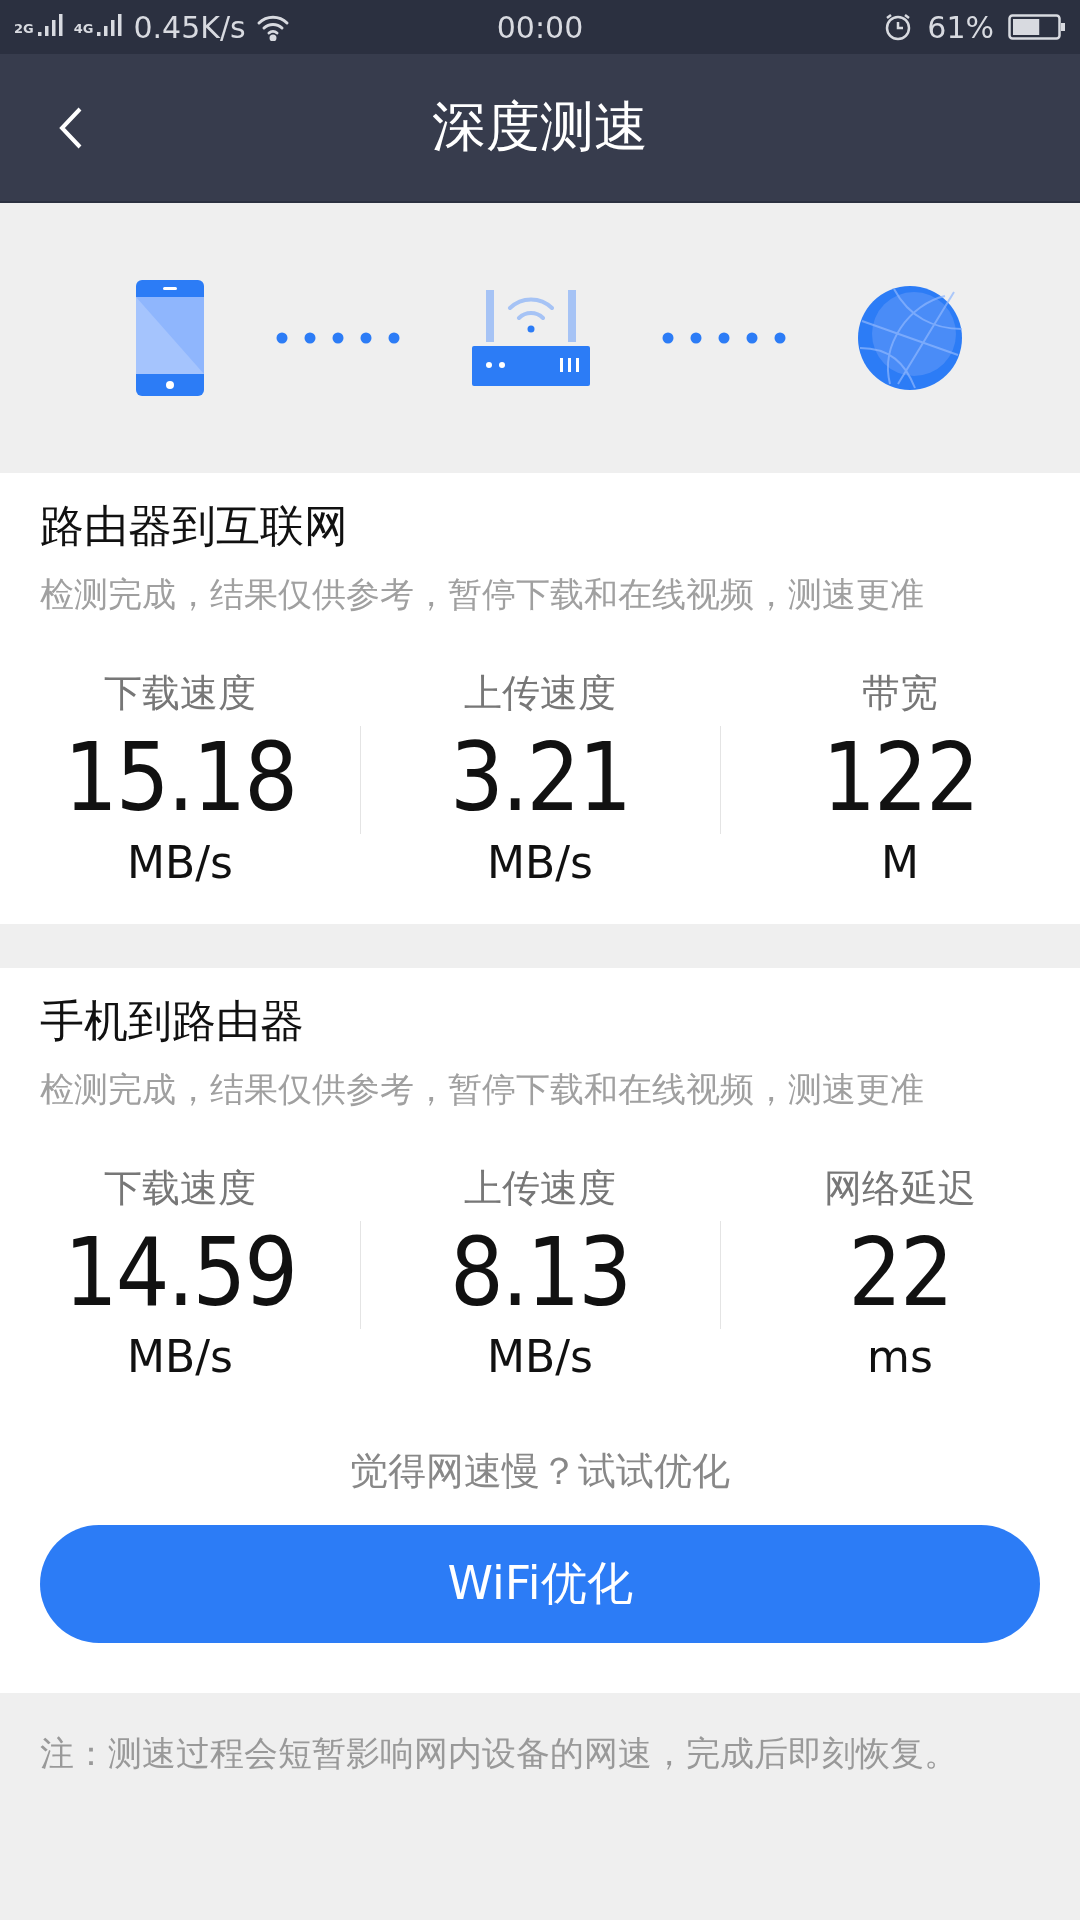 Image resolution: width=1080 pixels, height=1920 pixels. Describe the element at coordinates (499, 1753) in the screenshot. I see `footnote: 注：测速过程会短暂影响网内设备的网速，完成后即刻恢复。` at that location.